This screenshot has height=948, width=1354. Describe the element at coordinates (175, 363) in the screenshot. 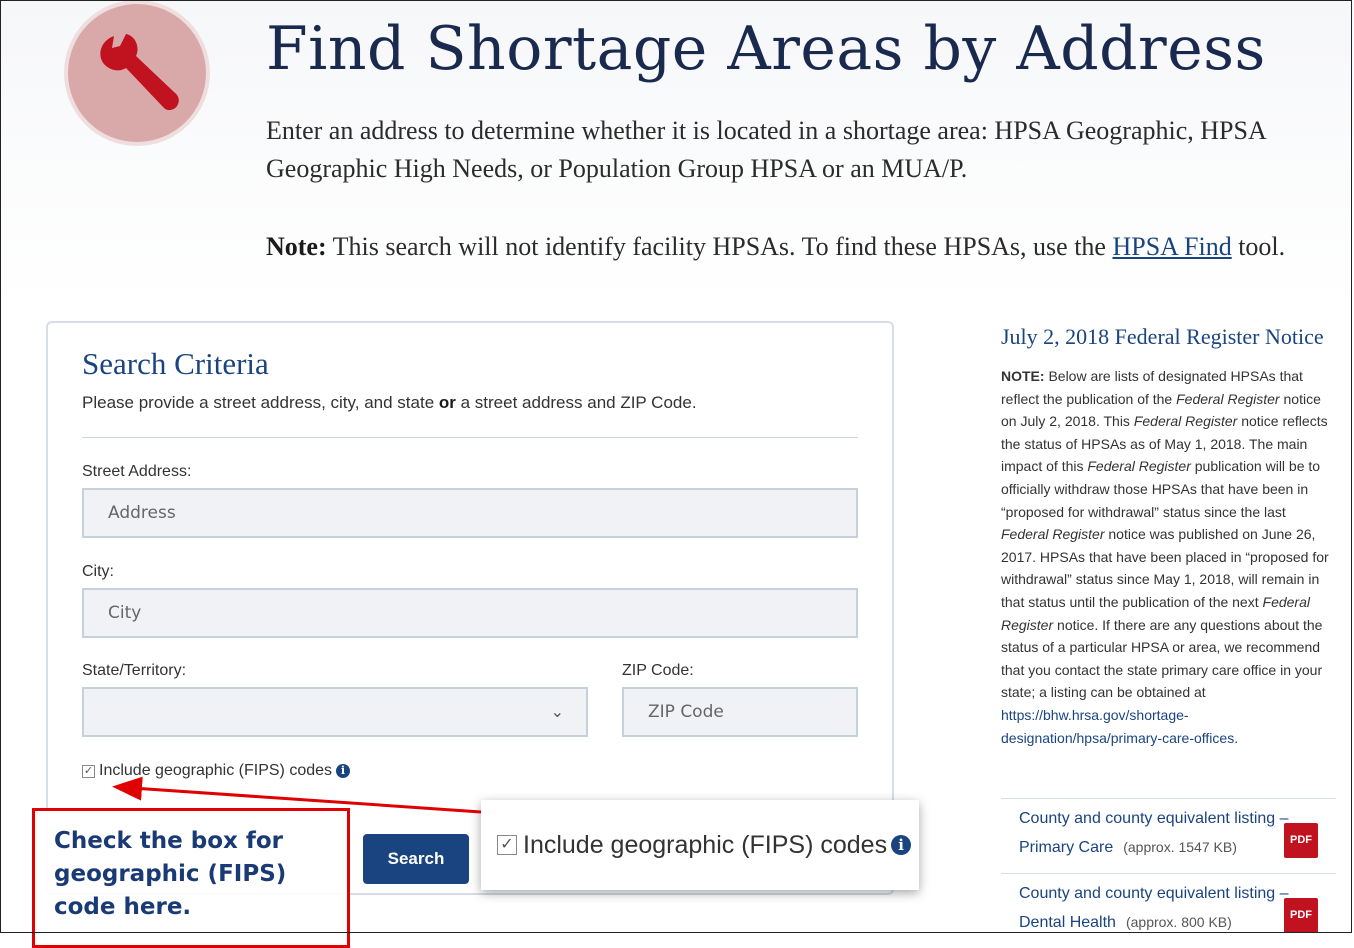

I see `search-criteria-title: Search Criteria` at that location.